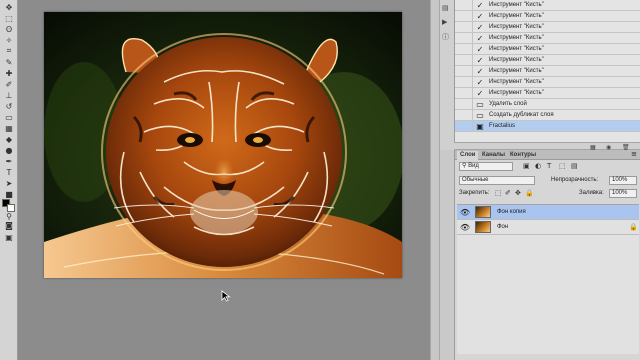  Describe the element at coordinates (493, 155) in the screenshot. I see `tab-channels: Каналы` at that location.